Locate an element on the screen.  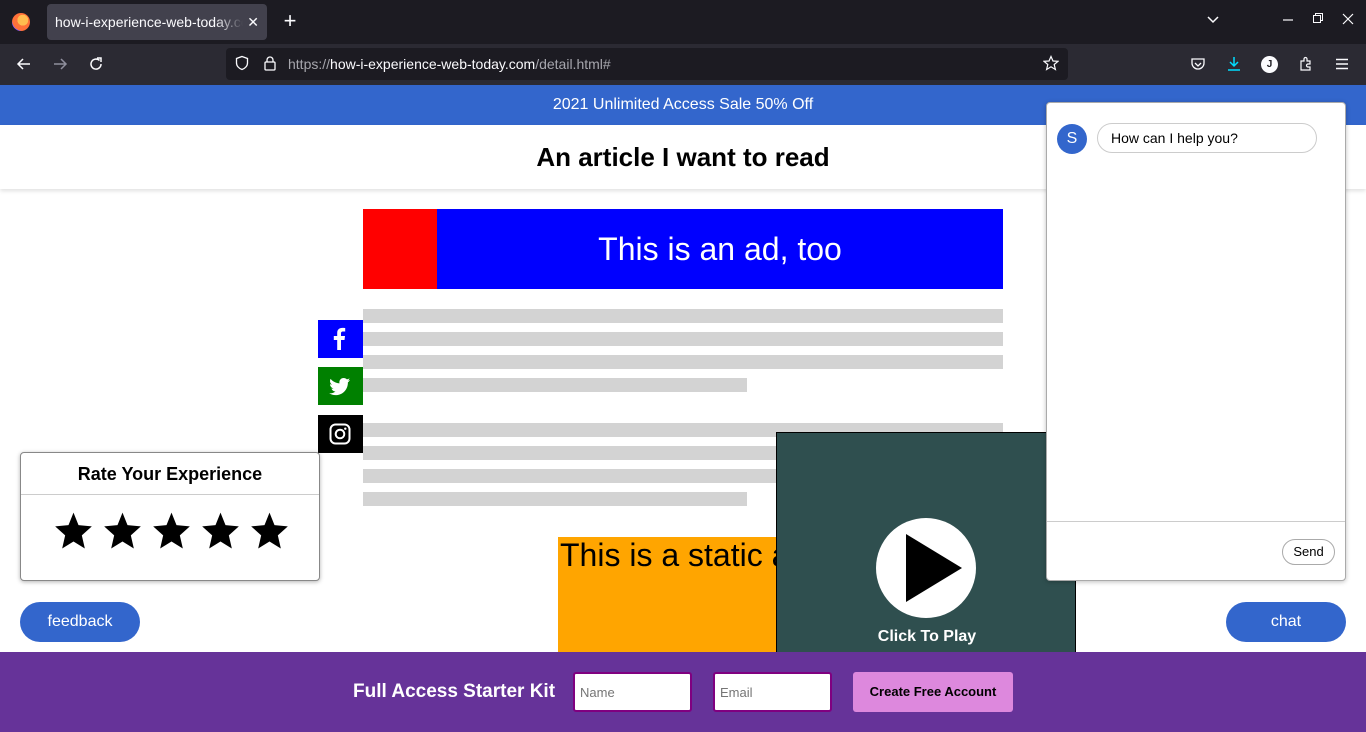
static-ad: This is a static ad is located at coordinates (678, 597).